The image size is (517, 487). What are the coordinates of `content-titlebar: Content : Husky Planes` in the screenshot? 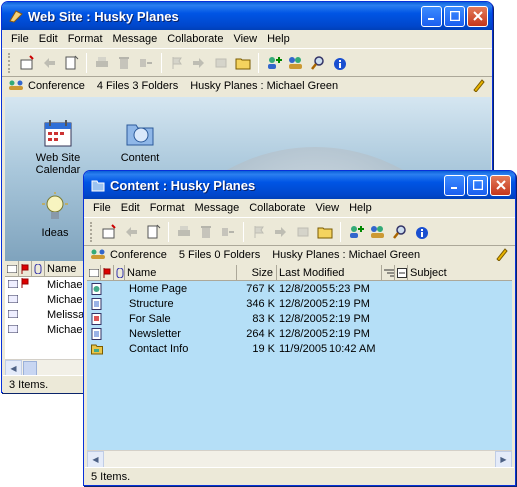 It's located at (299, 185).